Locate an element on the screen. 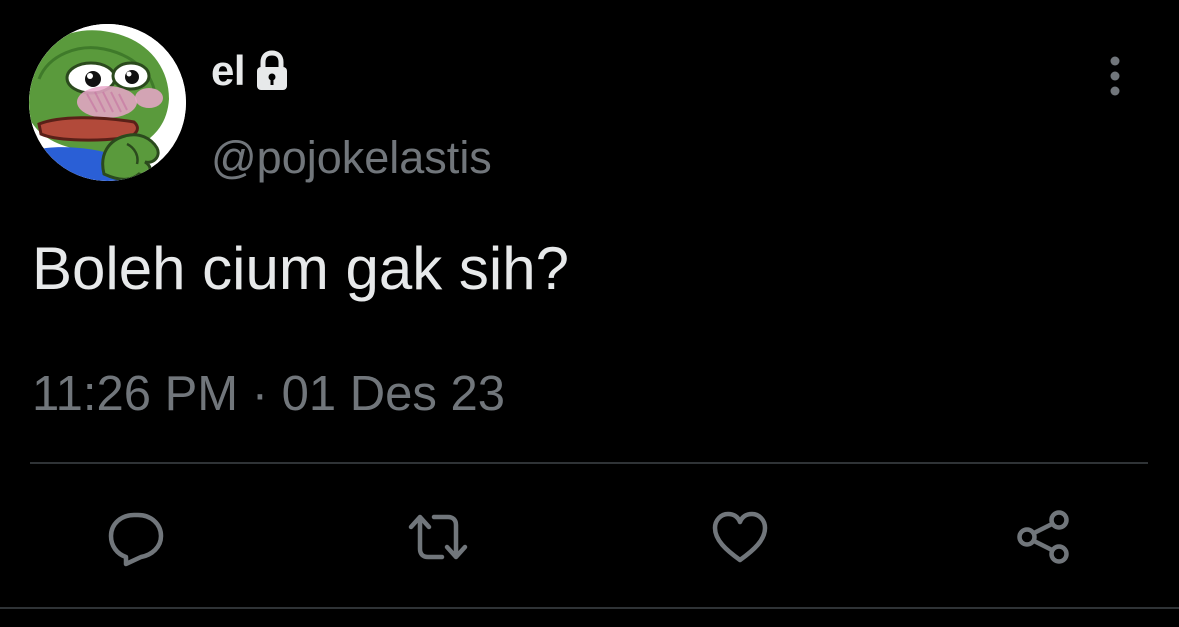 The height and width of the screenshot is (627, 1179). heart-icon is located at coordinates (740, 537).